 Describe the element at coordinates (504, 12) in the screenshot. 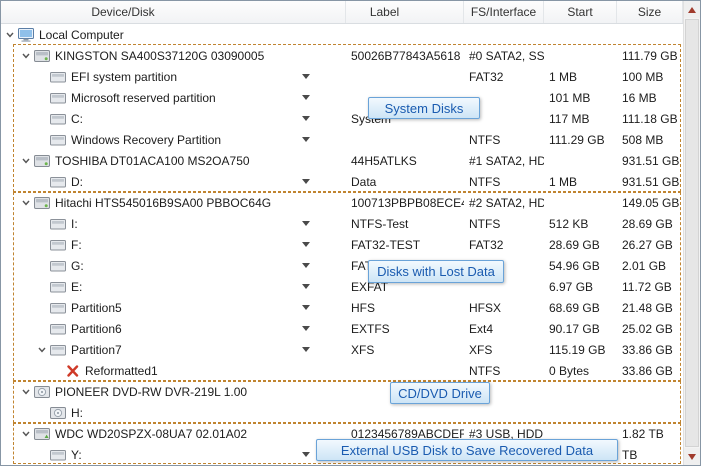

I see `column-header-fs: FS/Interface` at that location.